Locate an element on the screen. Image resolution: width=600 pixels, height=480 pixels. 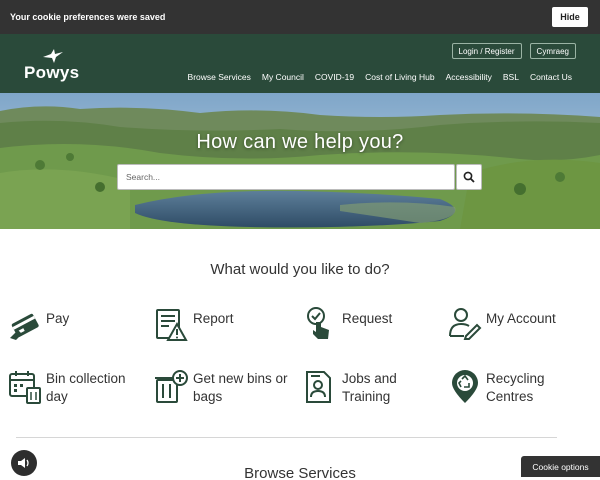
cookie-banner: Your cookie preferences were saved Hide is located at coordinates (300, 17).